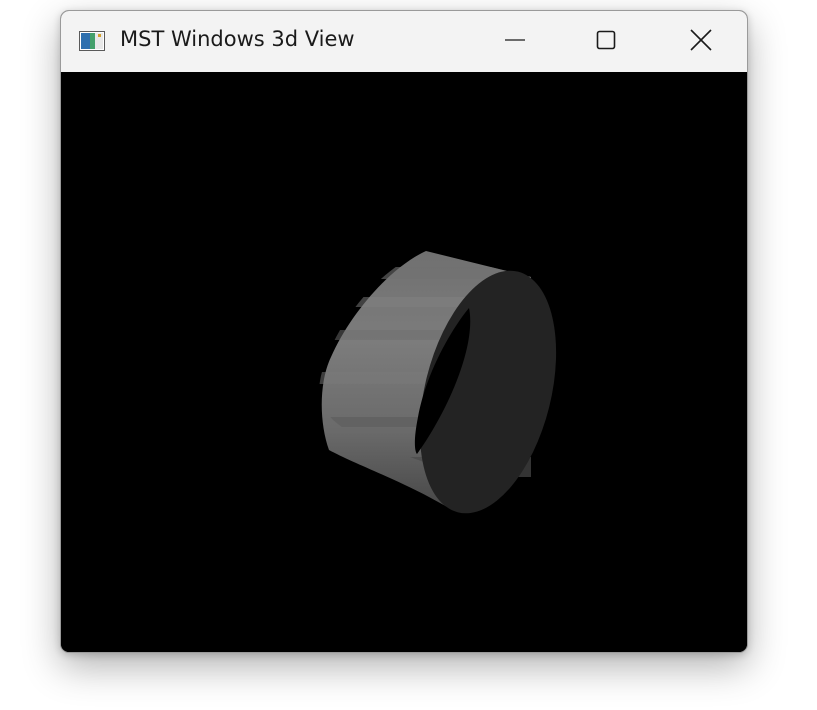 The image size is (817, 710). I want to click on minimize-icon, so click(515, 42).